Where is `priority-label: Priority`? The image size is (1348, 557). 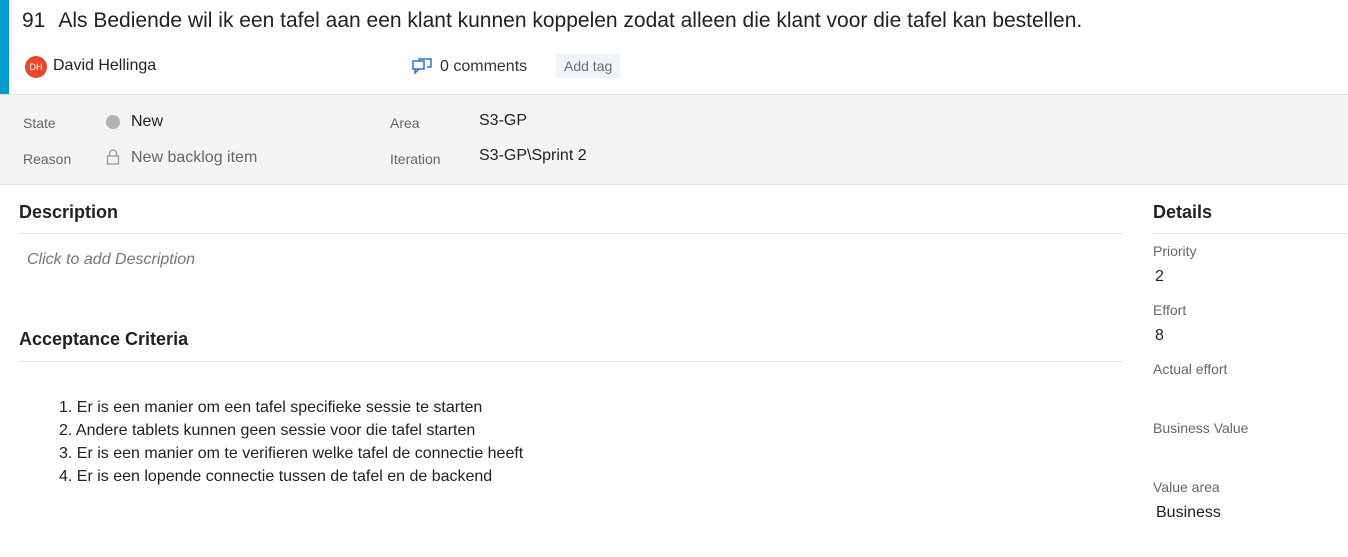 priority-label: Priority is located at coordinates (1175, 251).